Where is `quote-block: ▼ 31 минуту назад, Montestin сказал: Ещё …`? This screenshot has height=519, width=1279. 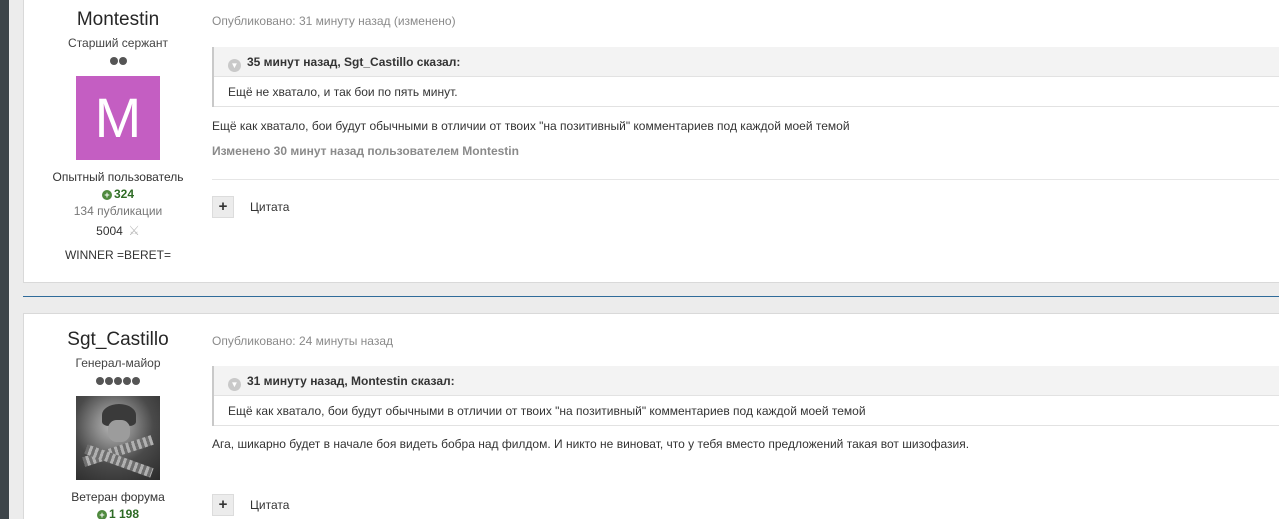 quote-block: ▼ 31 минуту назад, Montestin сказал: Ещё … is located at coordinates (745, 396).